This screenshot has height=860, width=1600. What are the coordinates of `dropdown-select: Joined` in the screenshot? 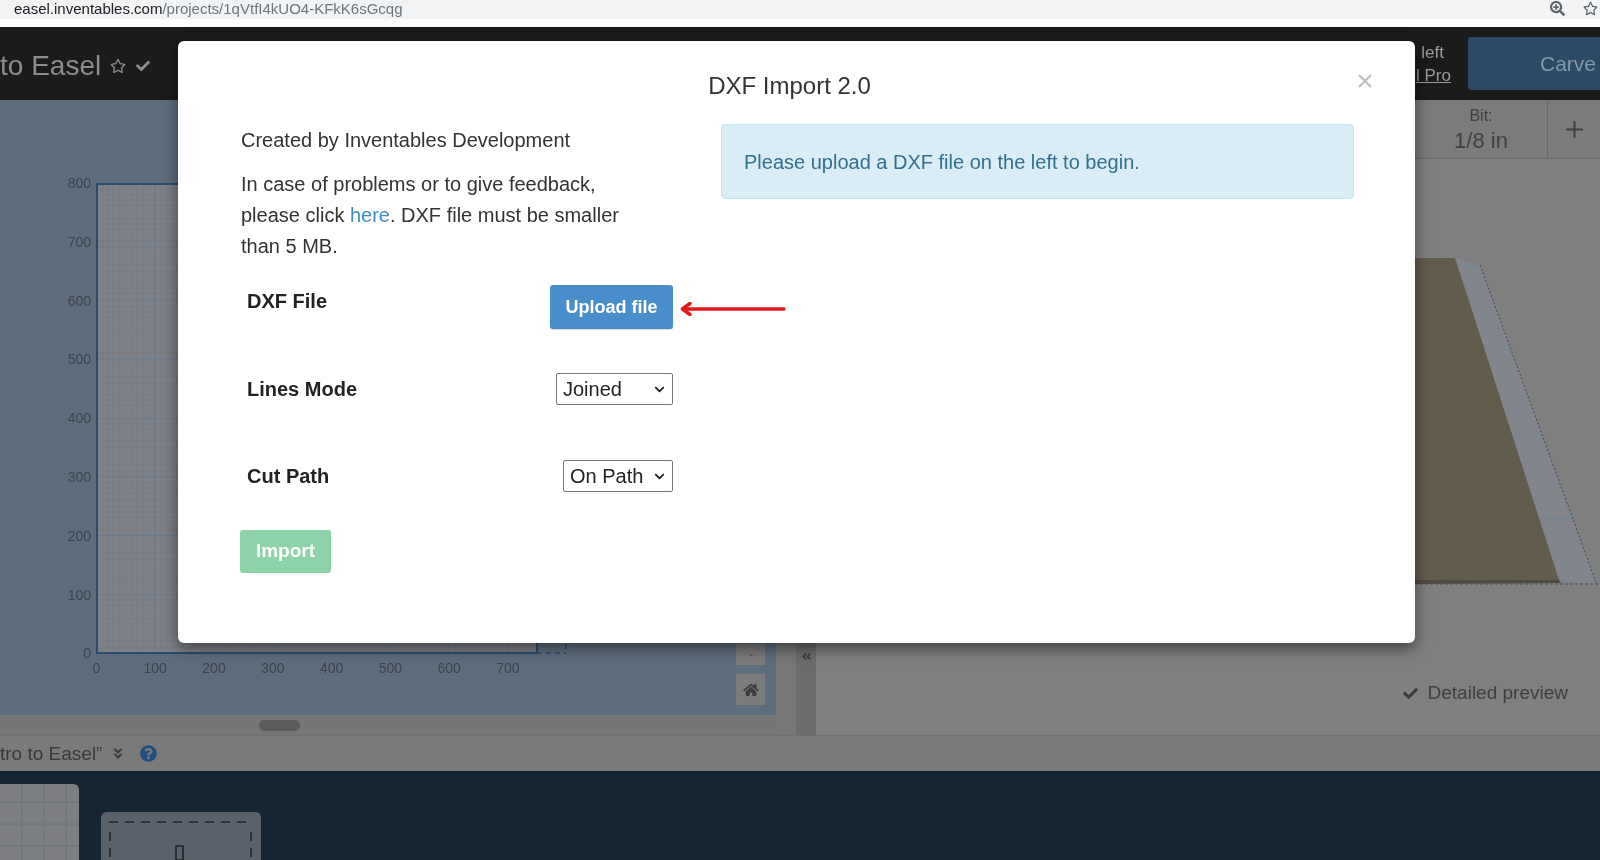 It's located at (614, 389).